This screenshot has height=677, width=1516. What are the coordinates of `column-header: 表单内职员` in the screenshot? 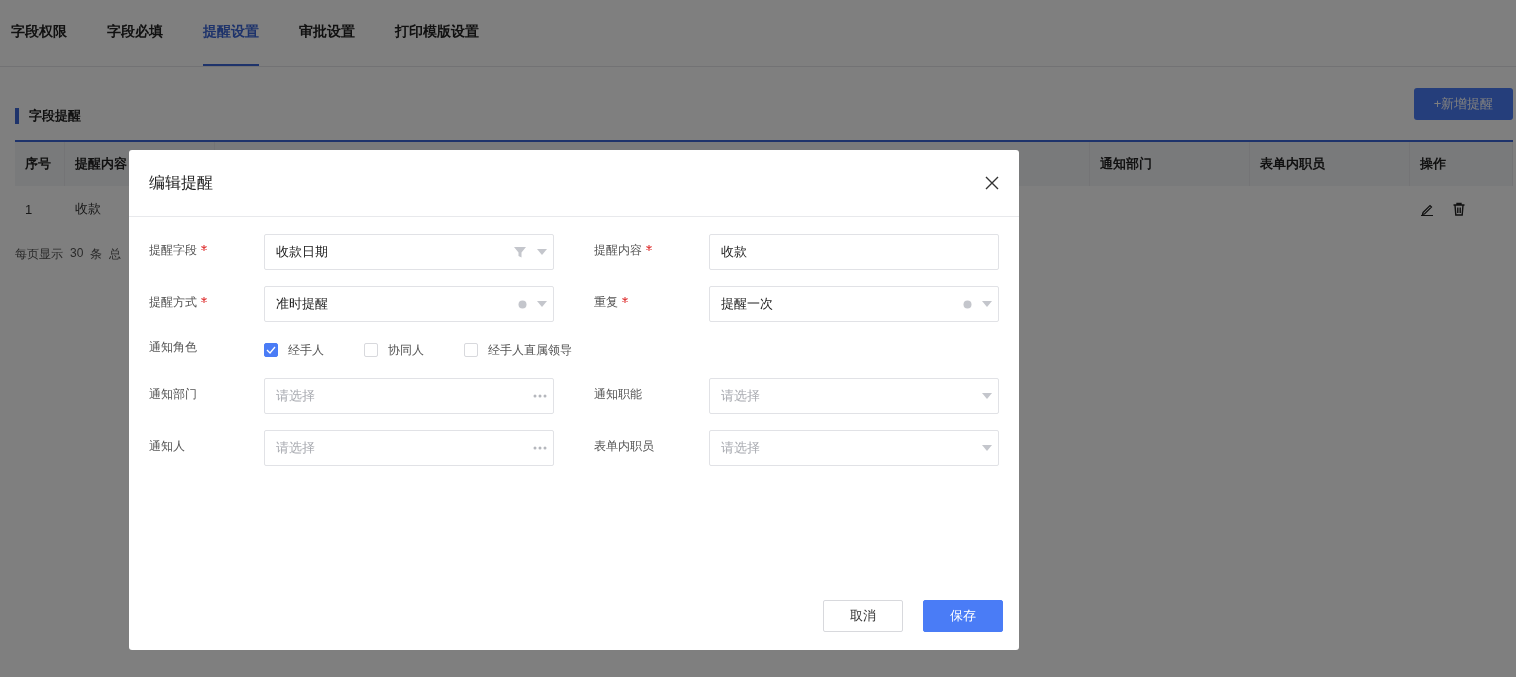 It's located at (1292, 164).